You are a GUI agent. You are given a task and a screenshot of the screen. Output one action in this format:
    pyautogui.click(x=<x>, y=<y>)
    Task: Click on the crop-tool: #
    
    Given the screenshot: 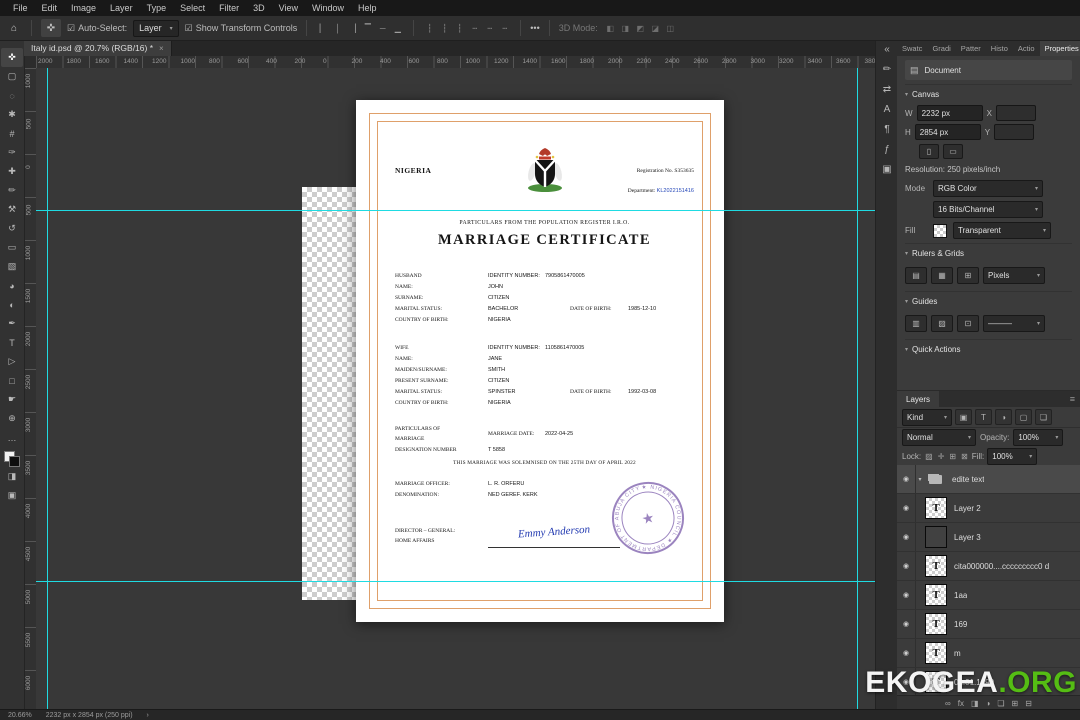 What is the action you would take?
    pyautogui.click(x=12, y=133)
    